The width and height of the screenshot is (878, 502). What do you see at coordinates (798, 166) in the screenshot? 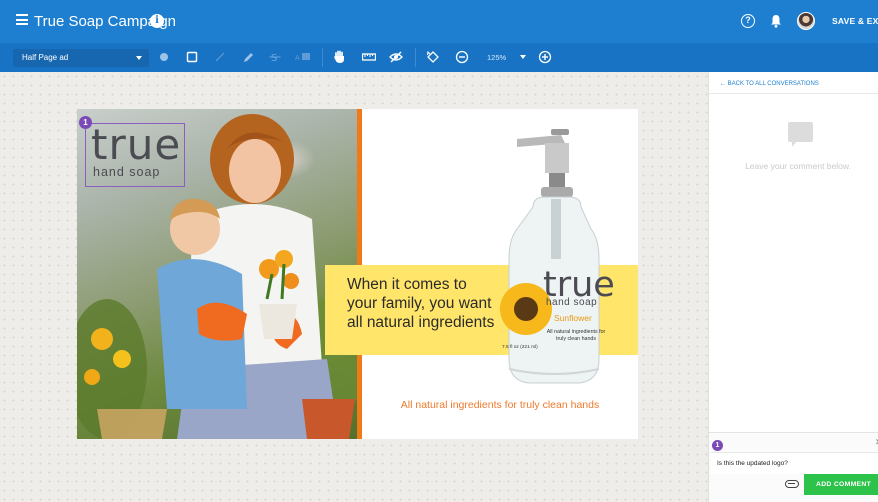
I see `empty-state-message: Leave your comment below.` at bounding box center [798, 166].